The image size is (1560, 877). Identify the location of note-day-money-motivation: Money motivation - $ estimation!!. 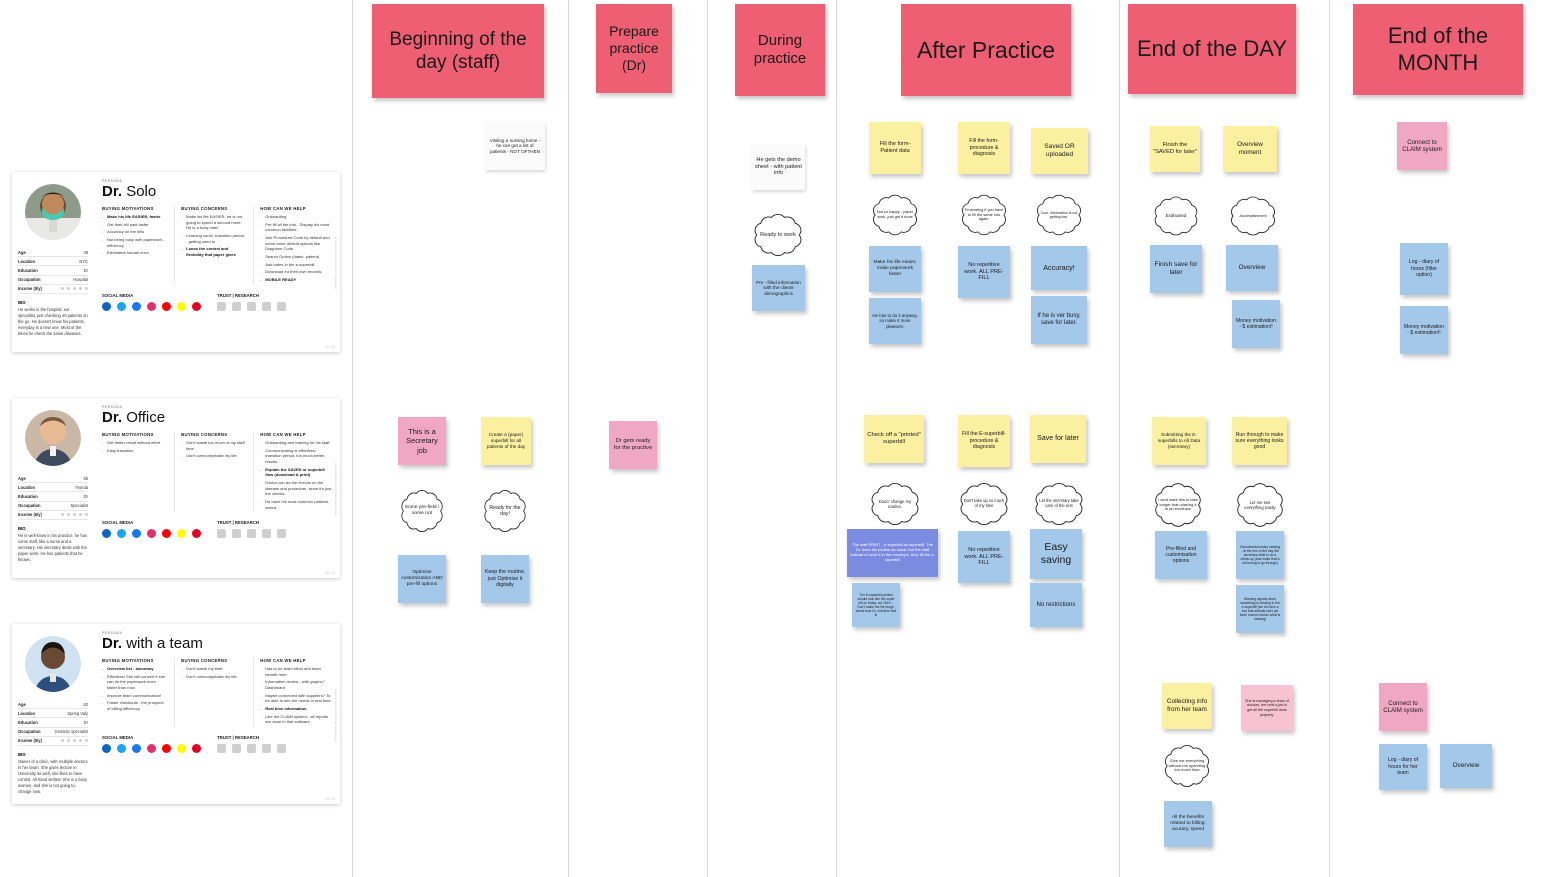
(1256, 324).